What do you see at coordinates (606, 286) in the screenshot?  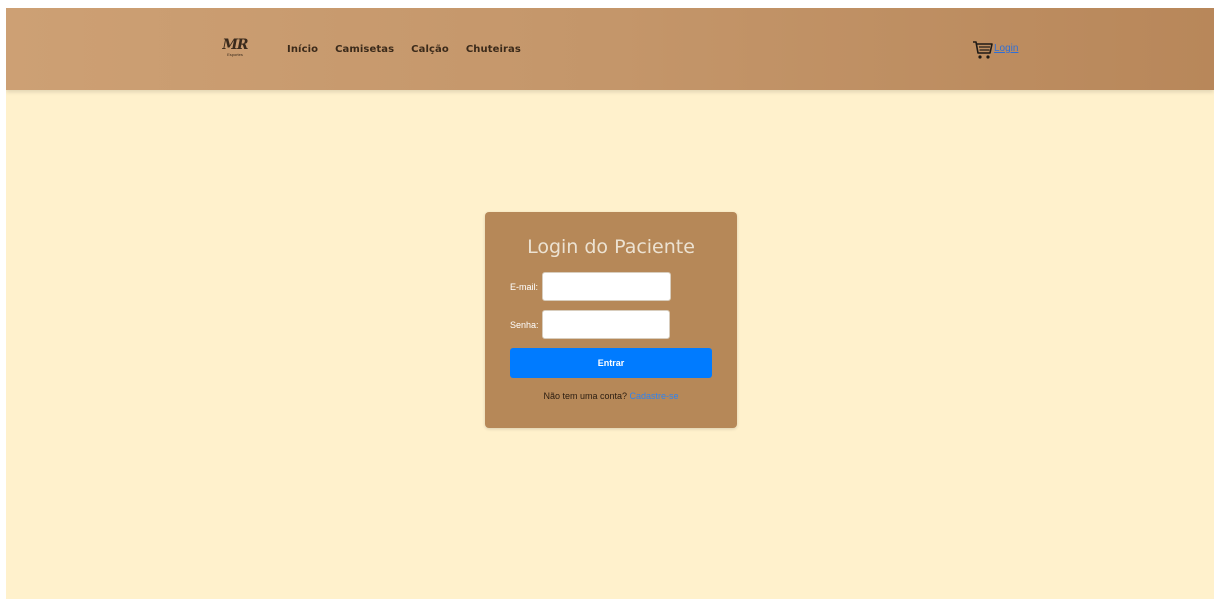 I see `email-field` at bounding box center [606, 286].